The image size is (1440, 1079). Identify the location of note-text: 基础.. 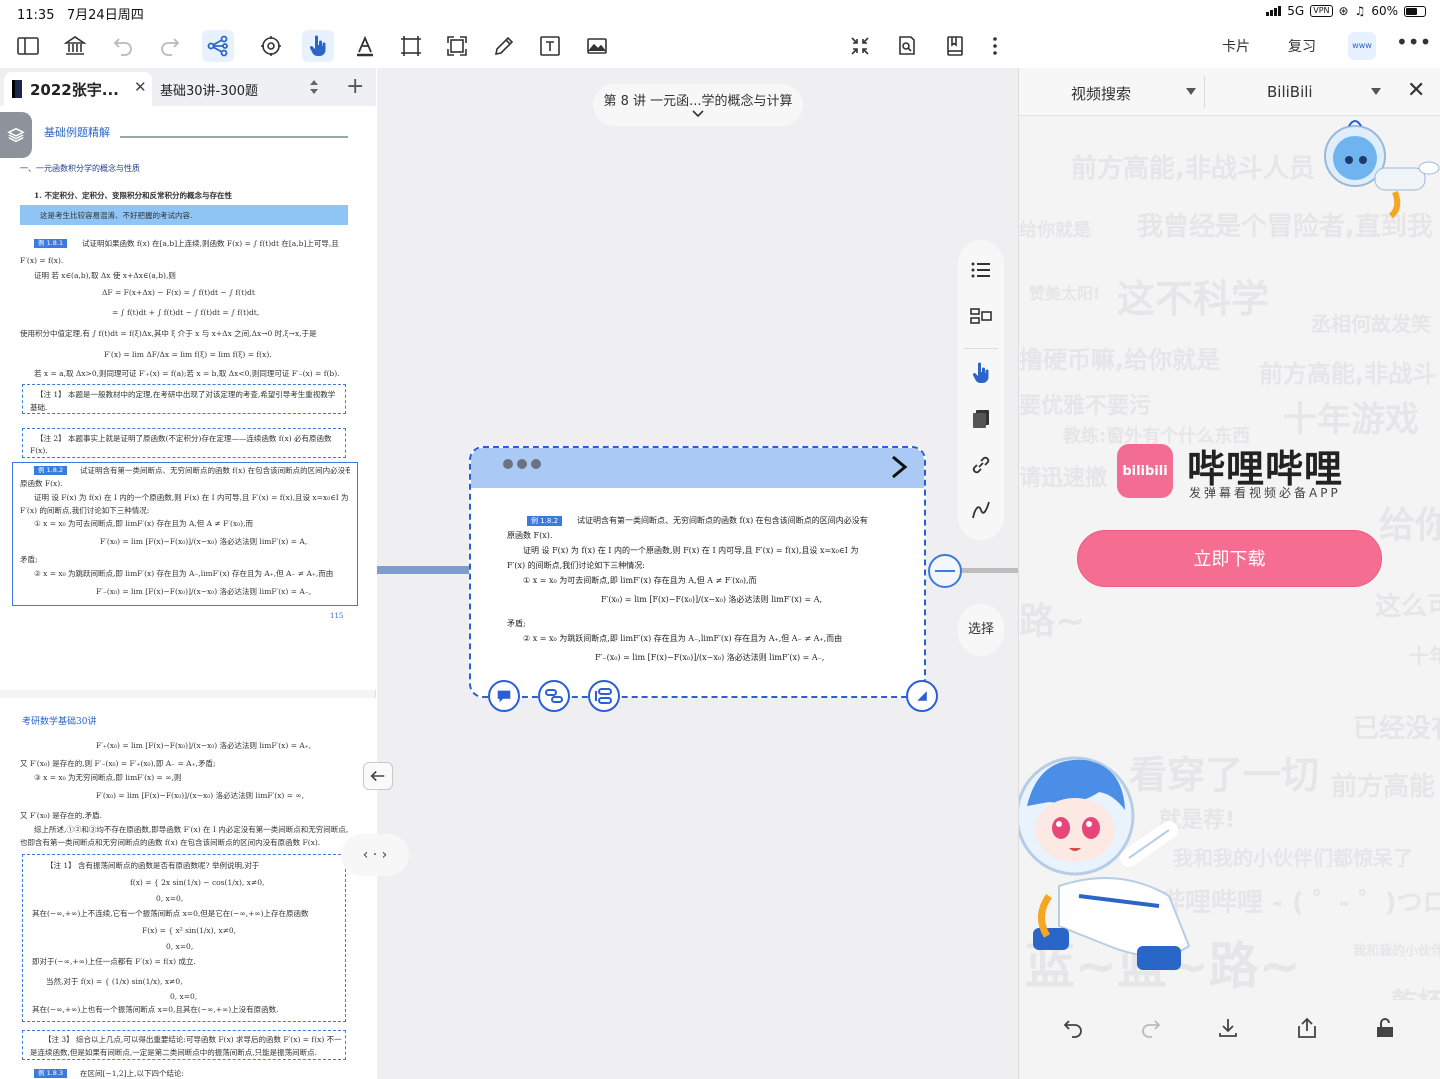
(39, 407).